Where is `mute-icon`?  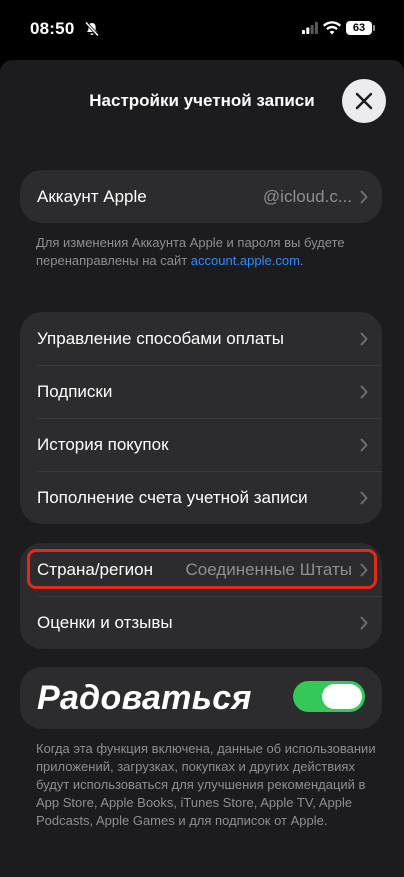
mute-icon is located at coordinates (92, 29).